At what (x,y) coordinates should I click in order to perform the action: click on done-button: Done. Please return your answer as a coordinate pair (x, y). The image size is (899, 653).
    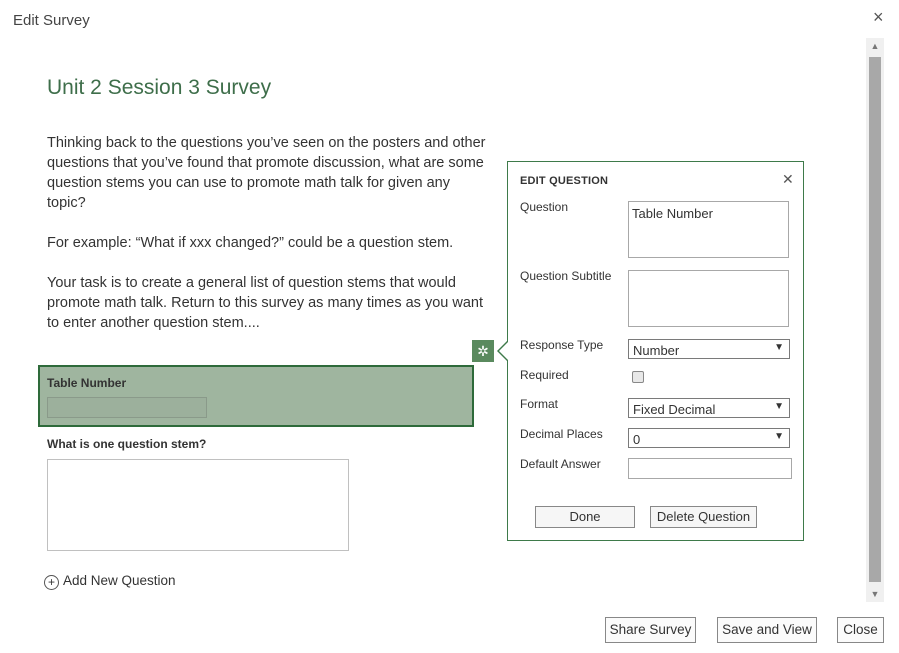
    Looking at the image, I should click on (585, 517).